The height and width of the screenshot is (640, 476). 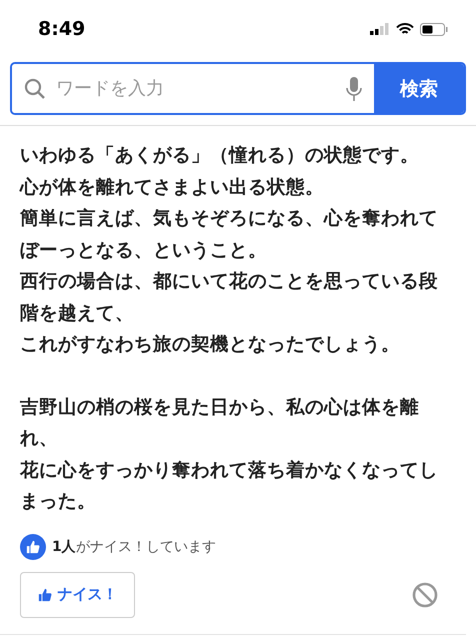 I want to click on signal-icon, so click(x=380, y=29).